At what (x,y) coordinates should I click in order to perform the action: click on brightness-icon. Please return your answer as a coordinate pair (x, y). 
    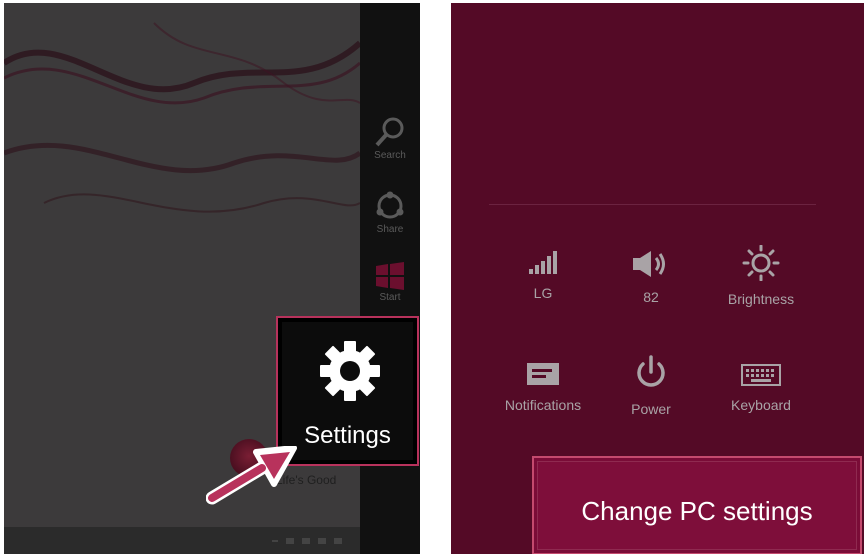
    Looking at the image, I should click on (761, 263).